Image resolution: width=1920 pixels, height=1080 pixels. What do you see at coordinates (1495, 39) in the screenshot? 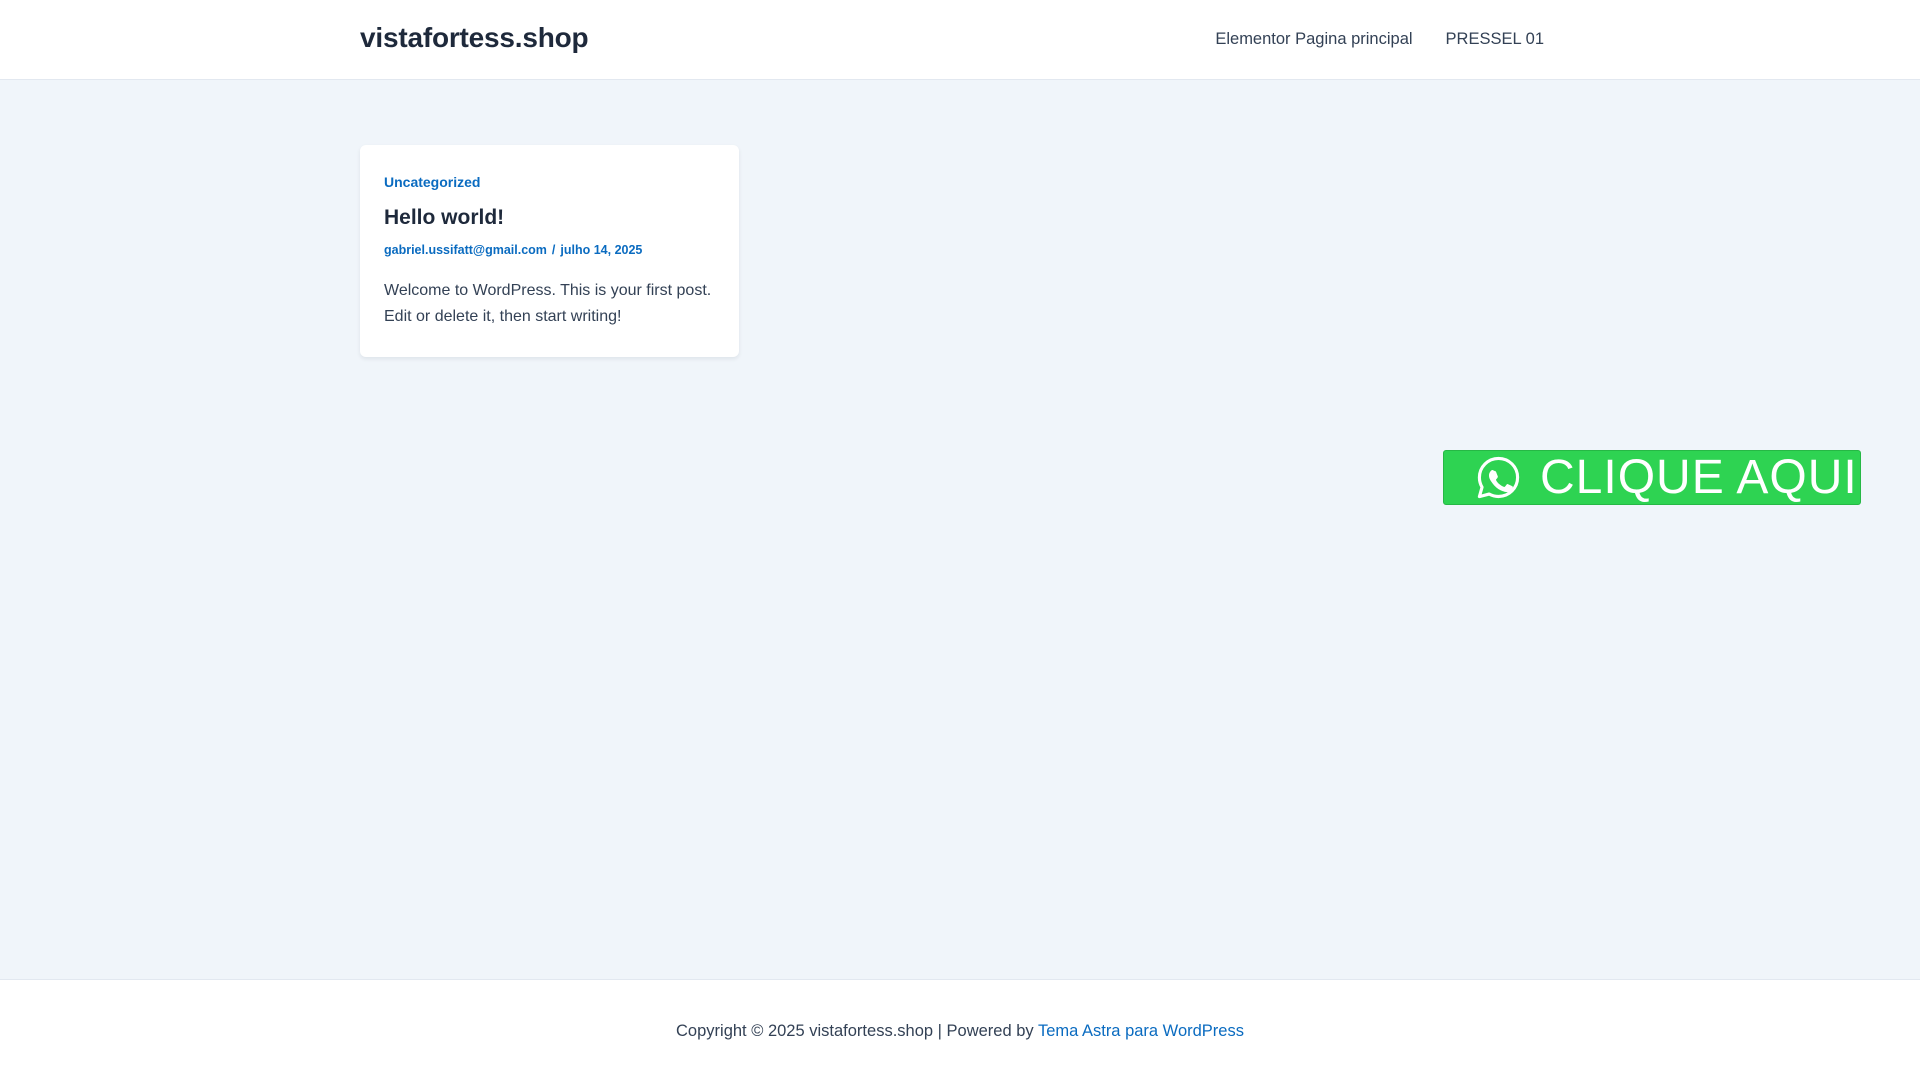
I see `nav-item-pressel-01: PRESSEL 01` at bounding box center [1495, 39].